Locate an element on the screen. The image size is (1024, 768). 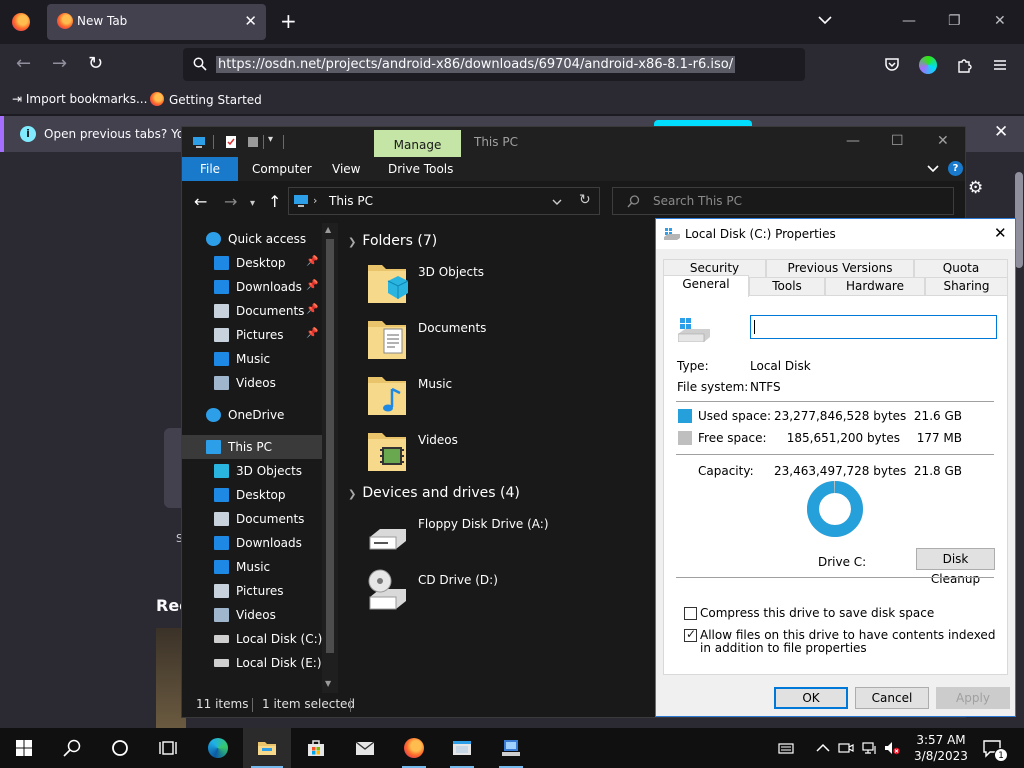
notice-close-icon: ✕ is located at coordinates (1001, 132).